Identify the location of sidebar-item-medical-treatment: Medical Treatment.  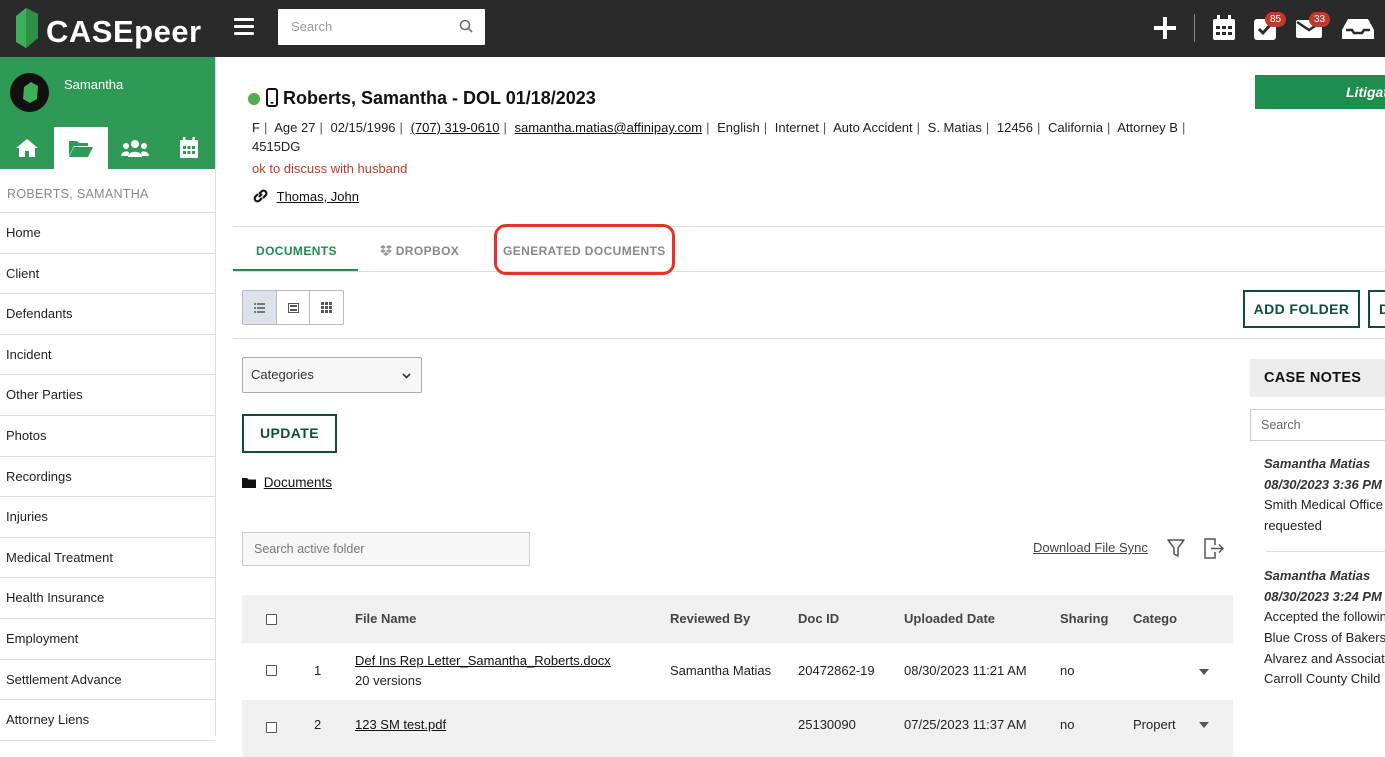
(107, 558).